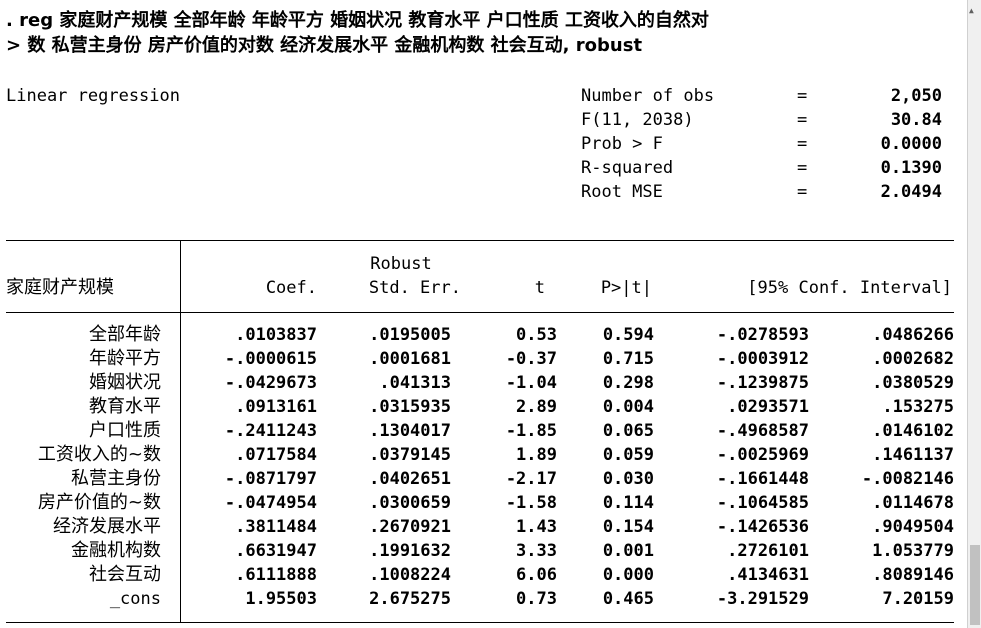 The height and width of the screenshot is (628, 981). Describe the element at coordinates (536, 575) in the screenshot. I see `cell-t: 6.06` at that location.